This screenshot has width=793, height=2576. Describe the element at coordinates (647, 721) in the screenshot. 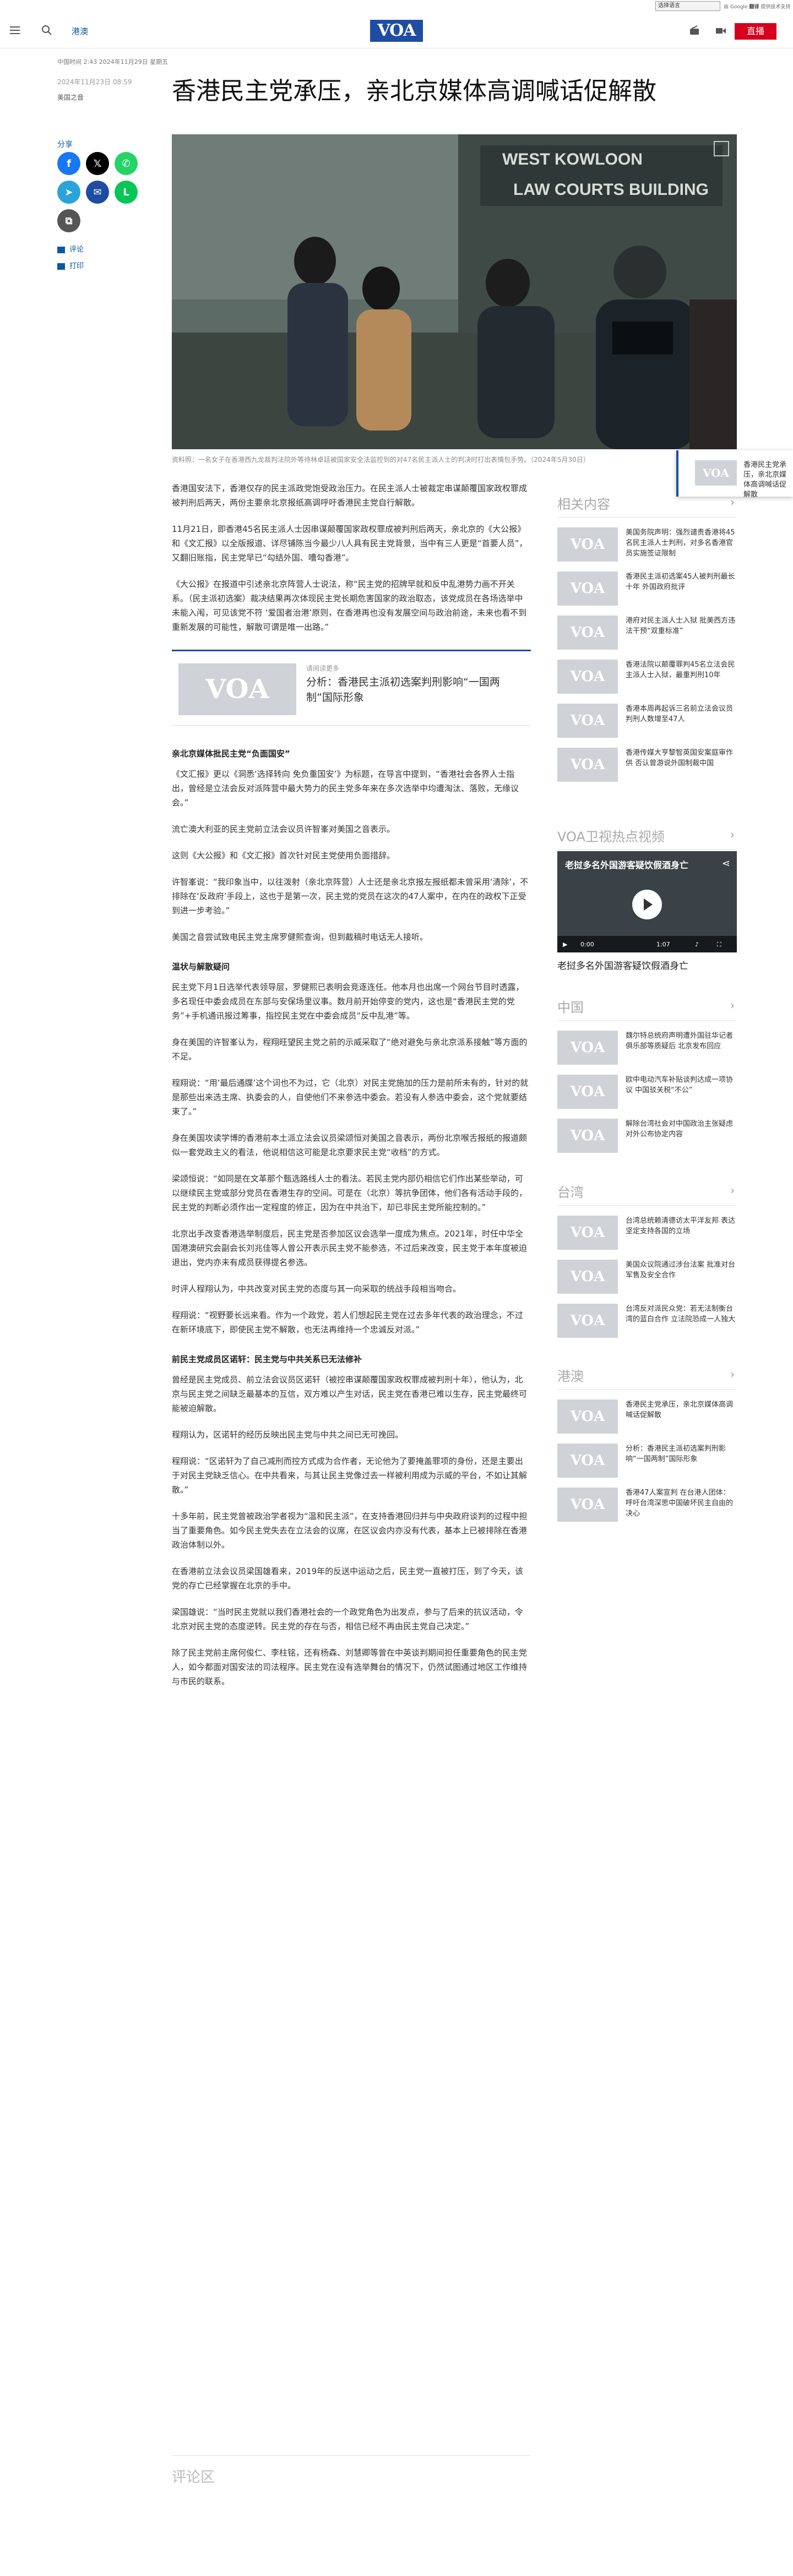

I see `list-item: VOA 香港本周再起诉三名前立法会议员判刑人数增至47人` at that location.